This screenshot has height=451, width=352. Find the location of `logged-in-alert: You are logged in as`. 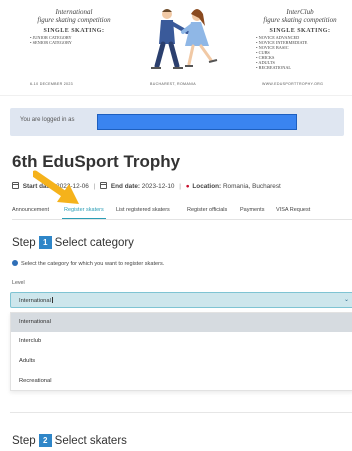

logged-in-alert: You are logged in as is located at coordinates (177, 122).